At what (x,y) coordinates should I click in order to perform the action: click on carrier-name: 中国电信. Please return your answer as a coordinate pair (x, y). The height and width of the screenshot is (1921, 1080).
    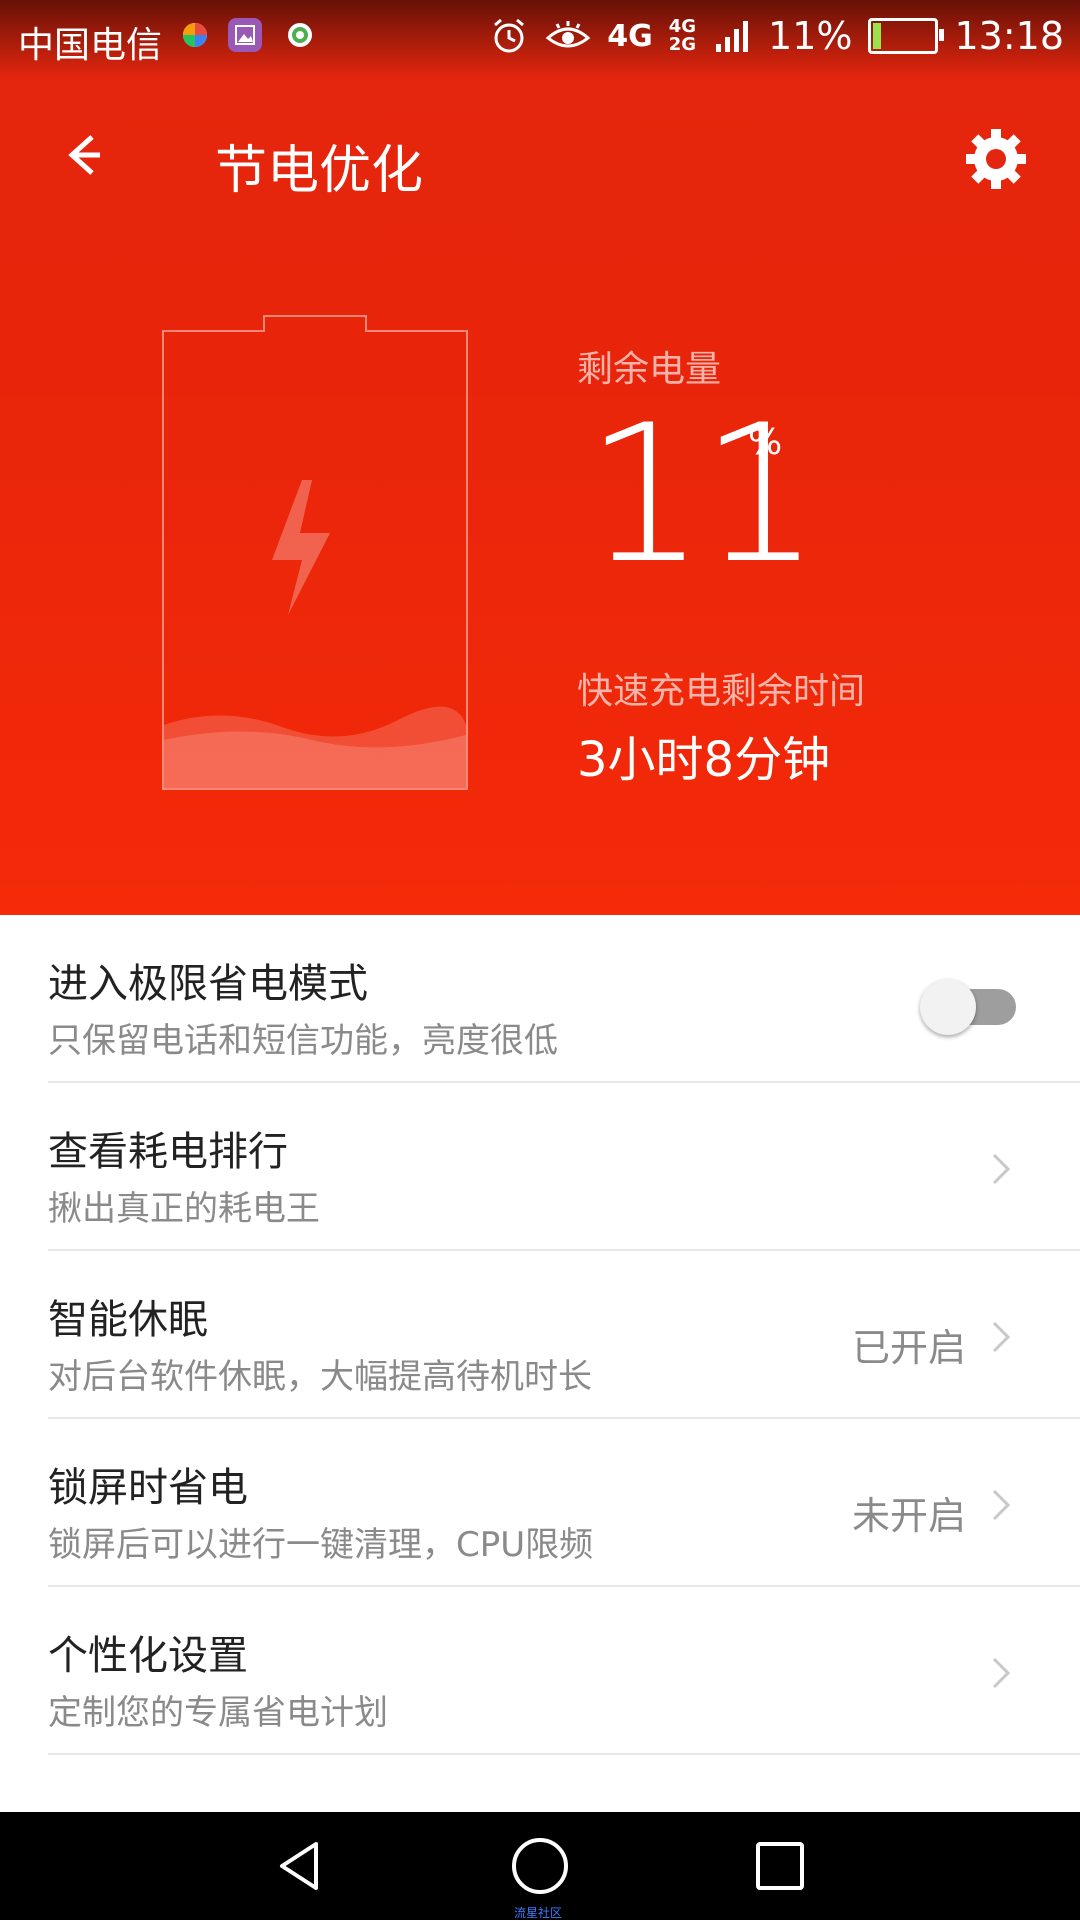
    Looking at the image, I should click on (90, 45).